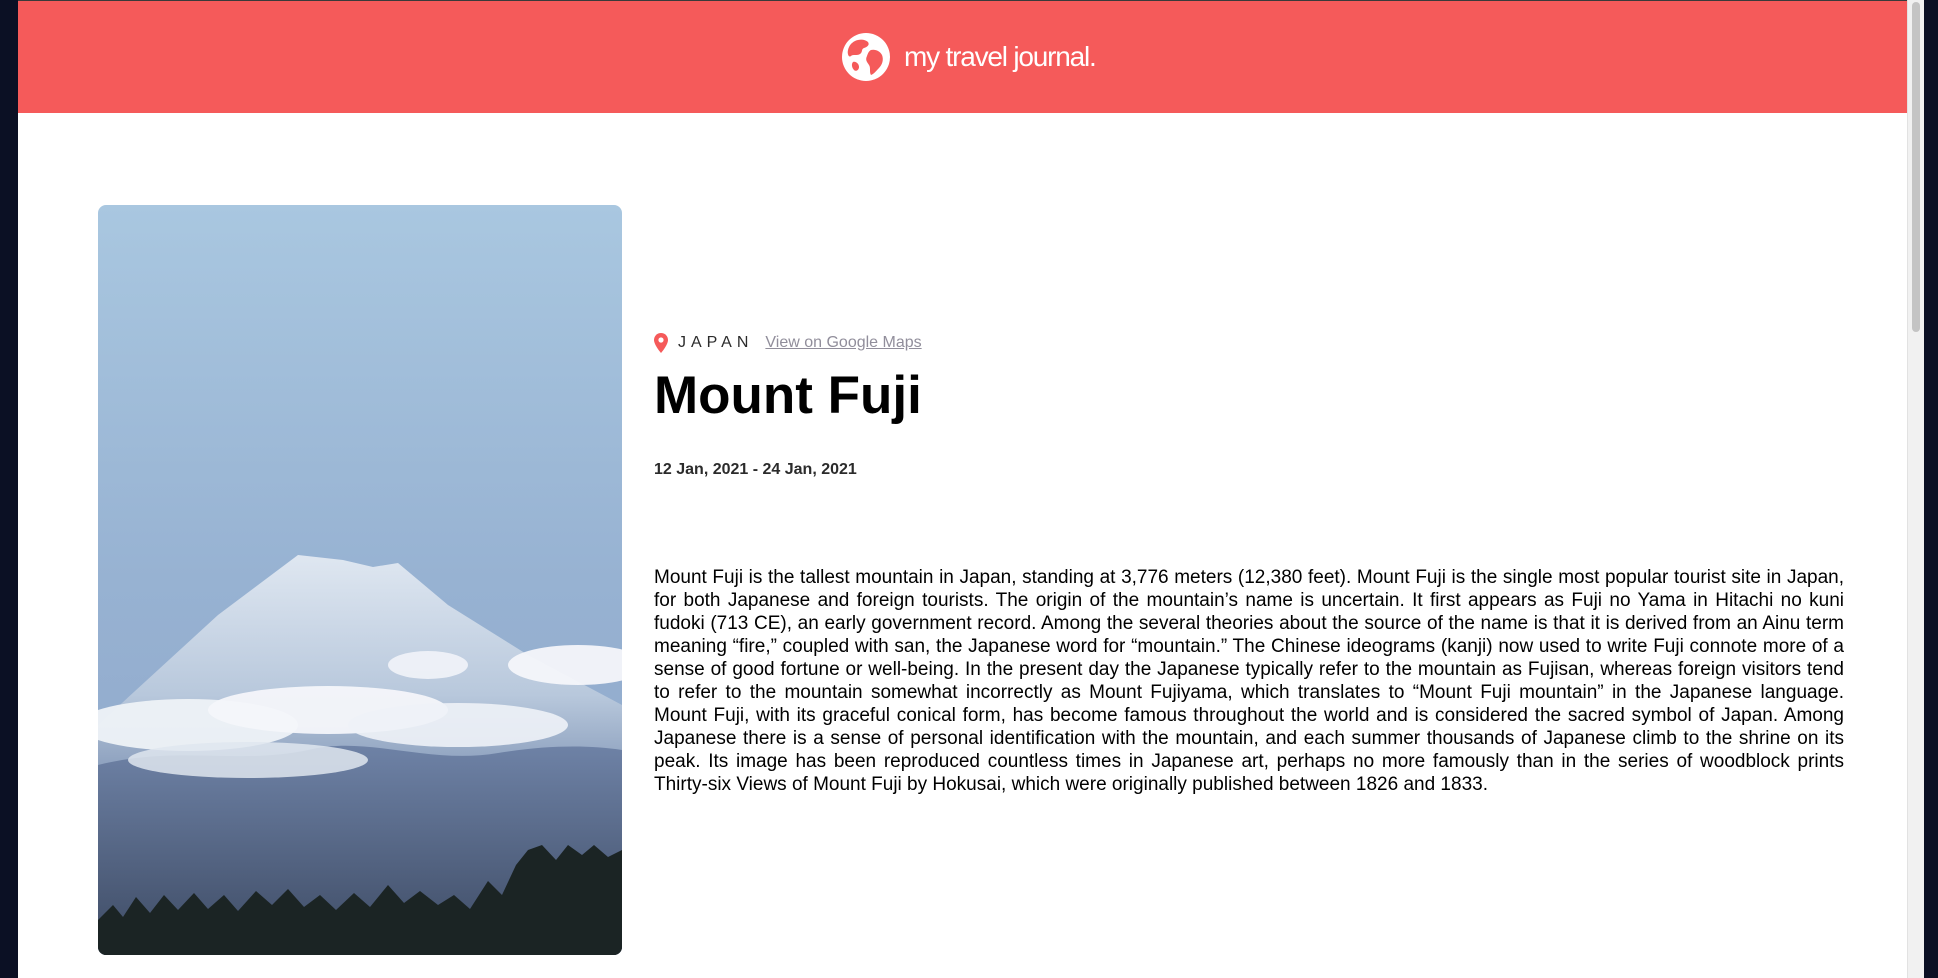 Image resolution: width=1938 pixels, height=978 pixels. I want to click on entry-title: Mount Fuji, so click(788, 395).